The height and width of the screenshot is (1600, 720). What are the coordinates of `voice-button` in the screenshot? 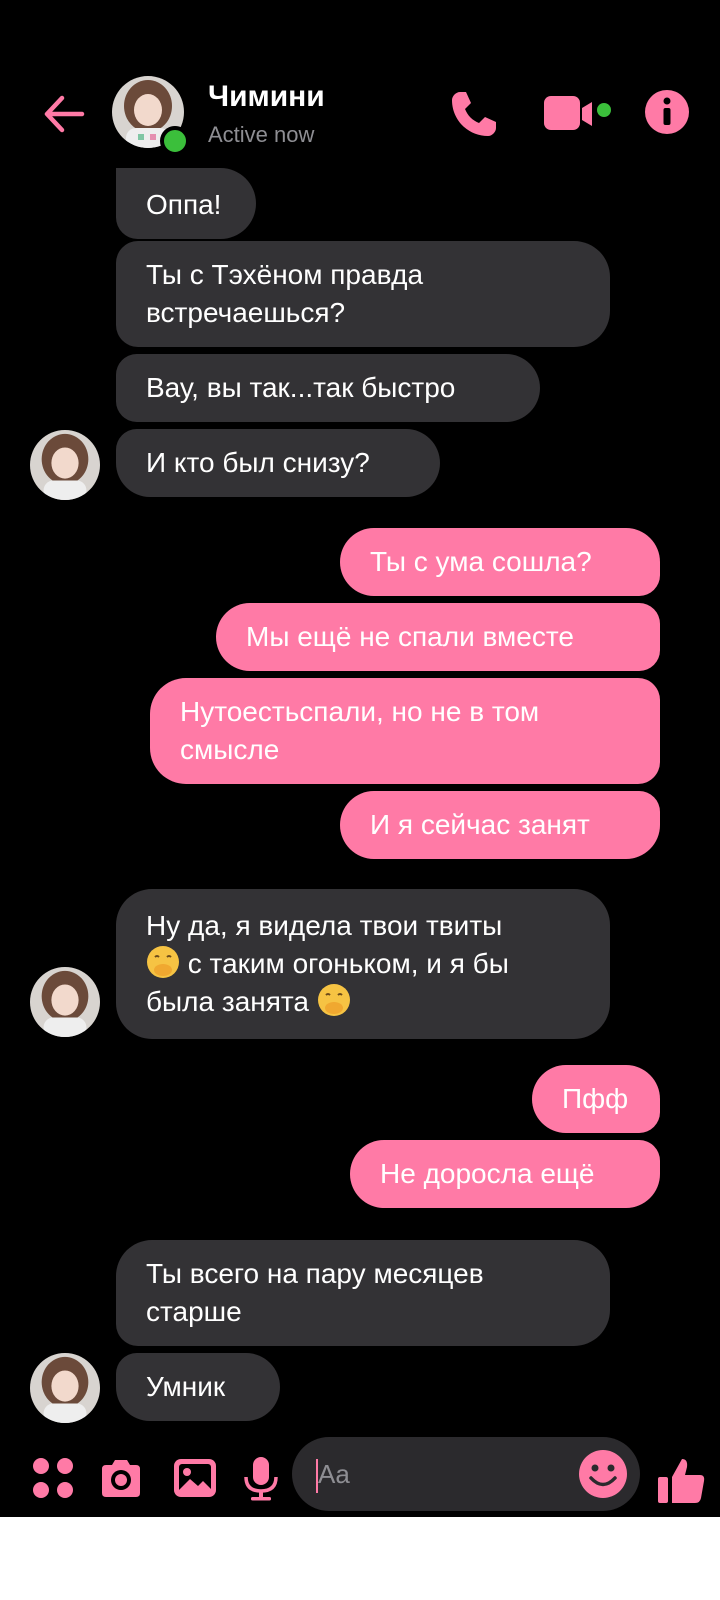 It's located at (261, 1478).